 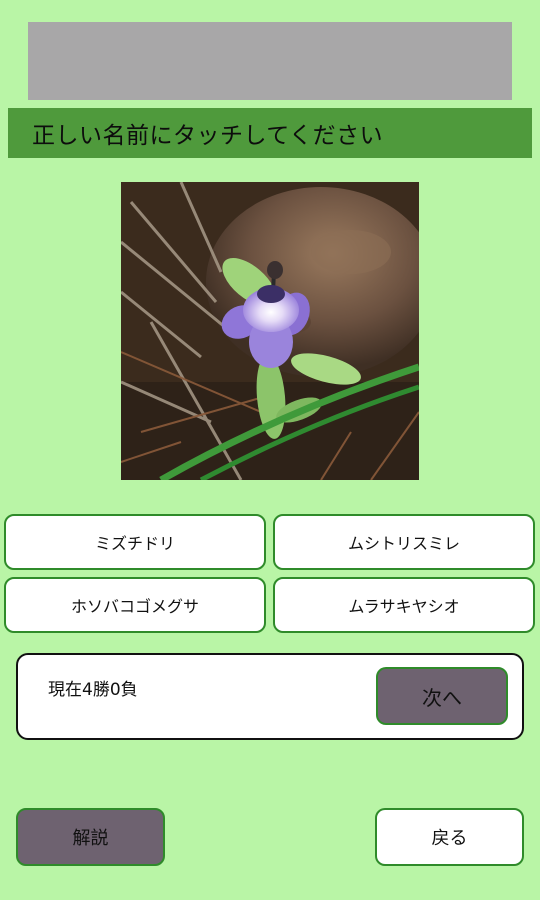 I want to click on answer-choice-4: ムラサキヤシオ, so click(x=404, y=605).